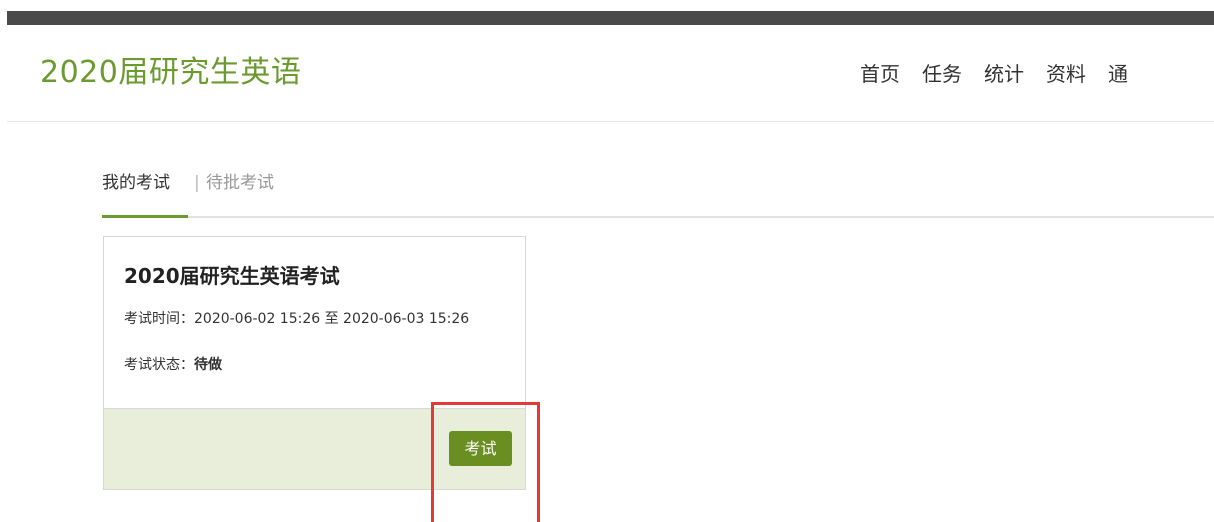 The height and width of the screenshot is (522, 1214). What do you see at coordinates (136, 183) in the screenshot?
I see `tab-my-exams: 我的考试` at bounding box center [136, 183].